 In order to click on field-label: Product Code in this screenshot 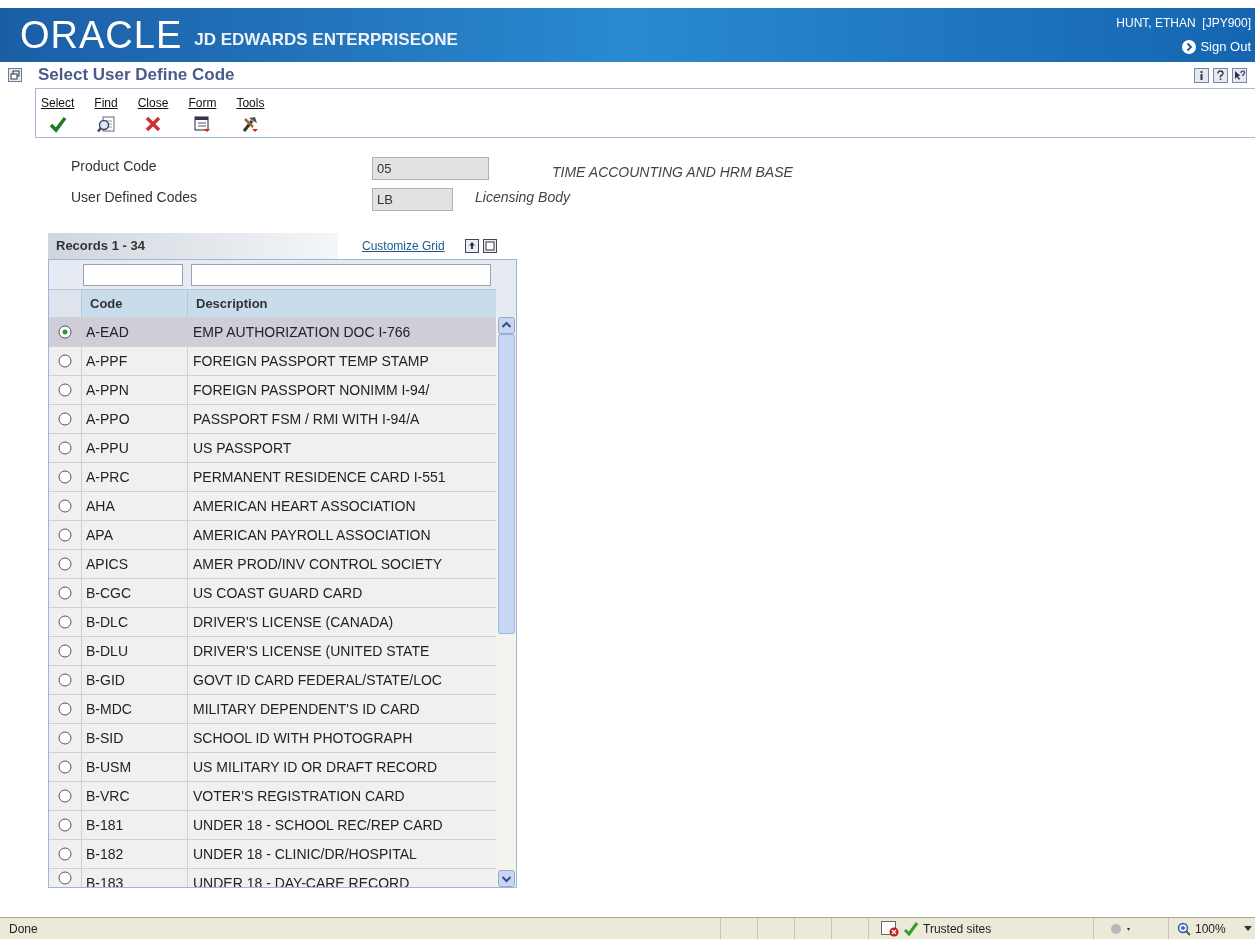, I will do `click(114, 166)`.